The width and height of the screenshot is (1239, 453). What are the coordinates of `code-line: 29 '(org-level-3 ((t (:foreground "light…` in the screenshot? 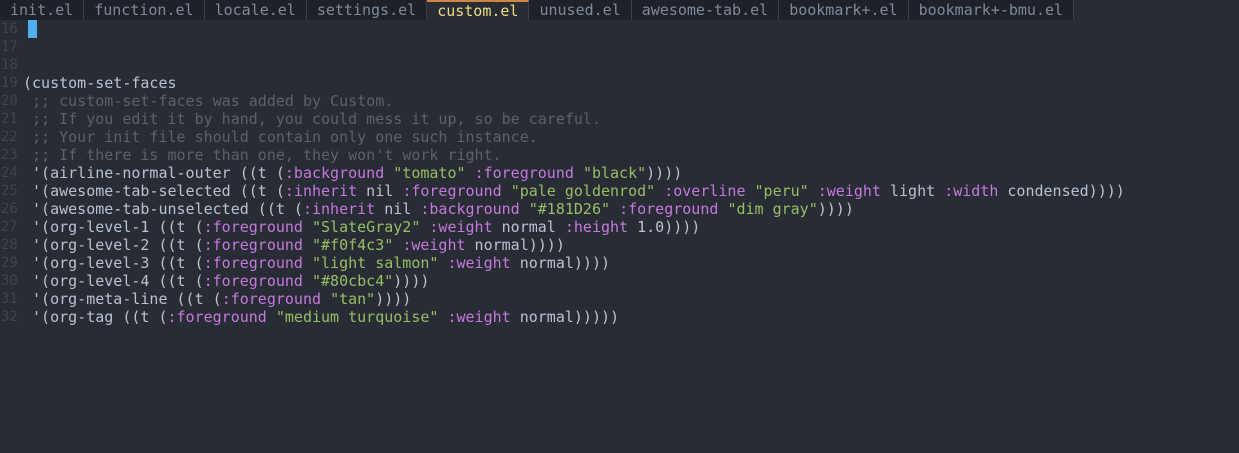 It's located at (305, 263).